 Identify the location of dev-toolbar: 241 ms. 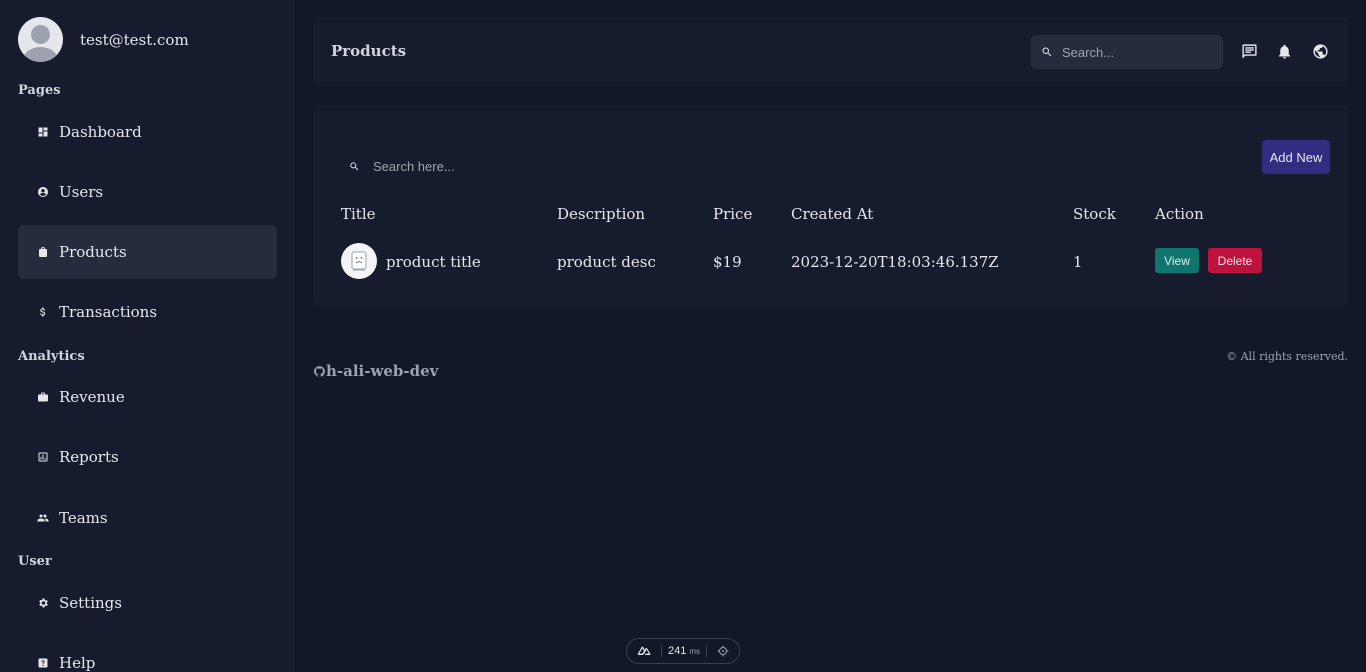
(683, 651).